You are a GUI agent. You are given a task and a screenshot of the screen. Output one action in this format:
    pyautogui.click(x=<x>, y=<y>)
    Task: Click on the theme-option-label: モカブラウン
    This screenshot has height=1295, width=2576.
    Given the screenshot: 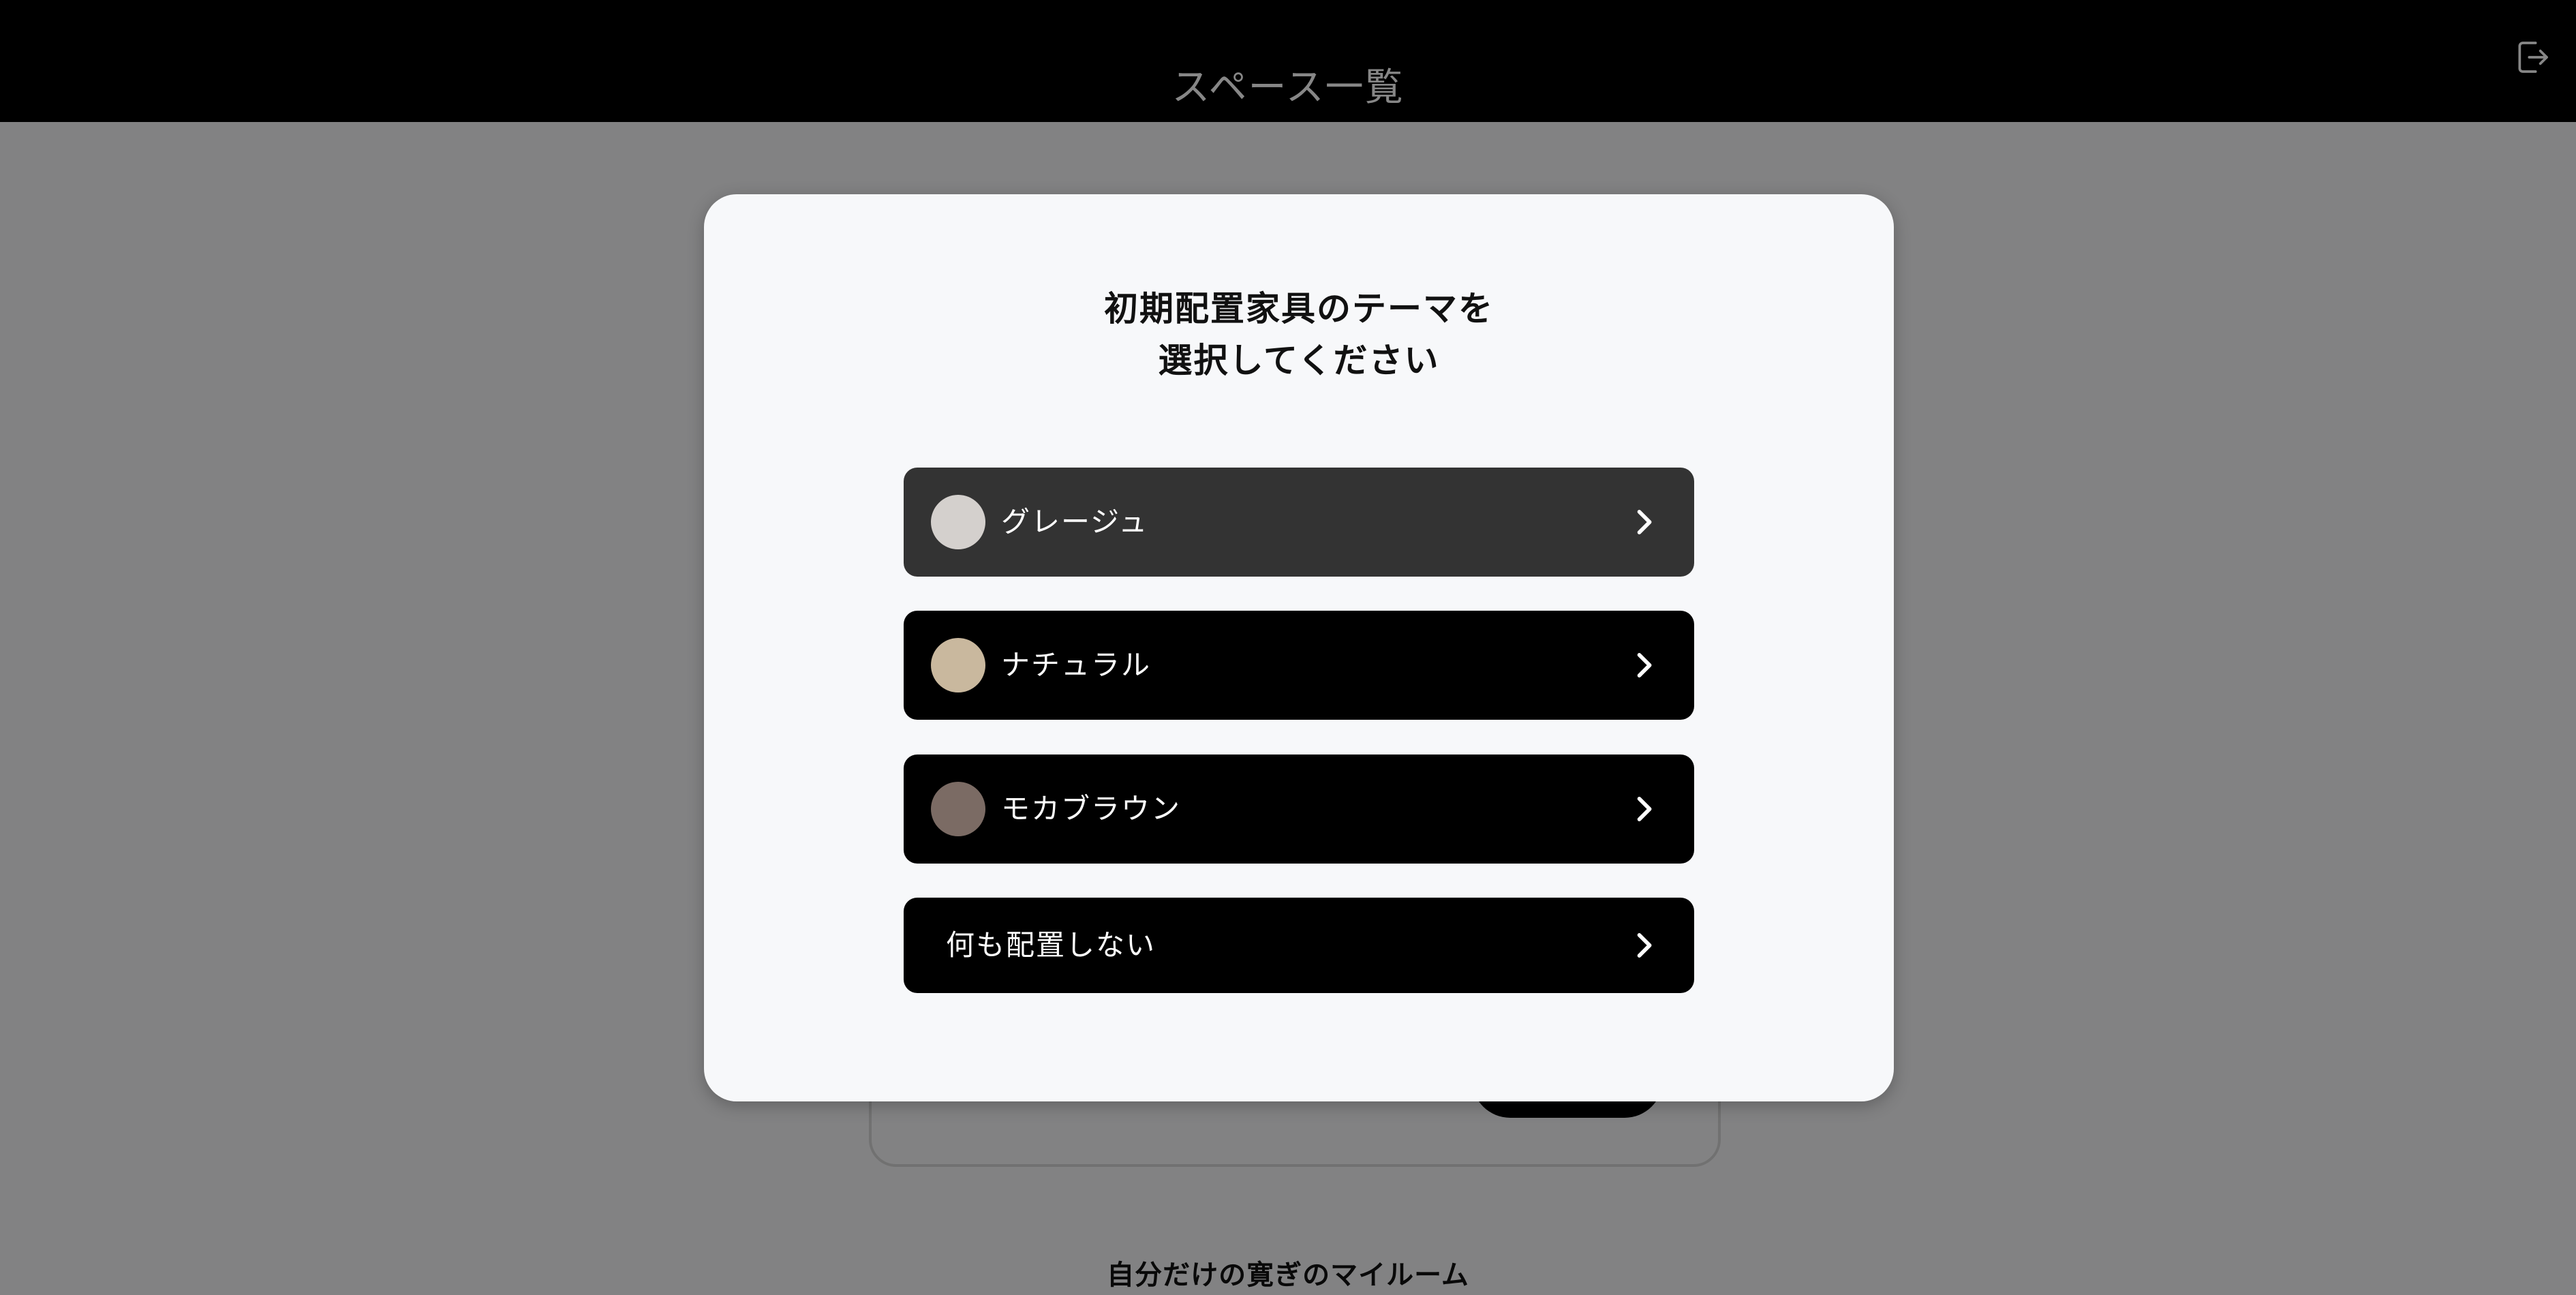 What is the action you would take?
    pyautogui.click(x=1091, y=808)
    